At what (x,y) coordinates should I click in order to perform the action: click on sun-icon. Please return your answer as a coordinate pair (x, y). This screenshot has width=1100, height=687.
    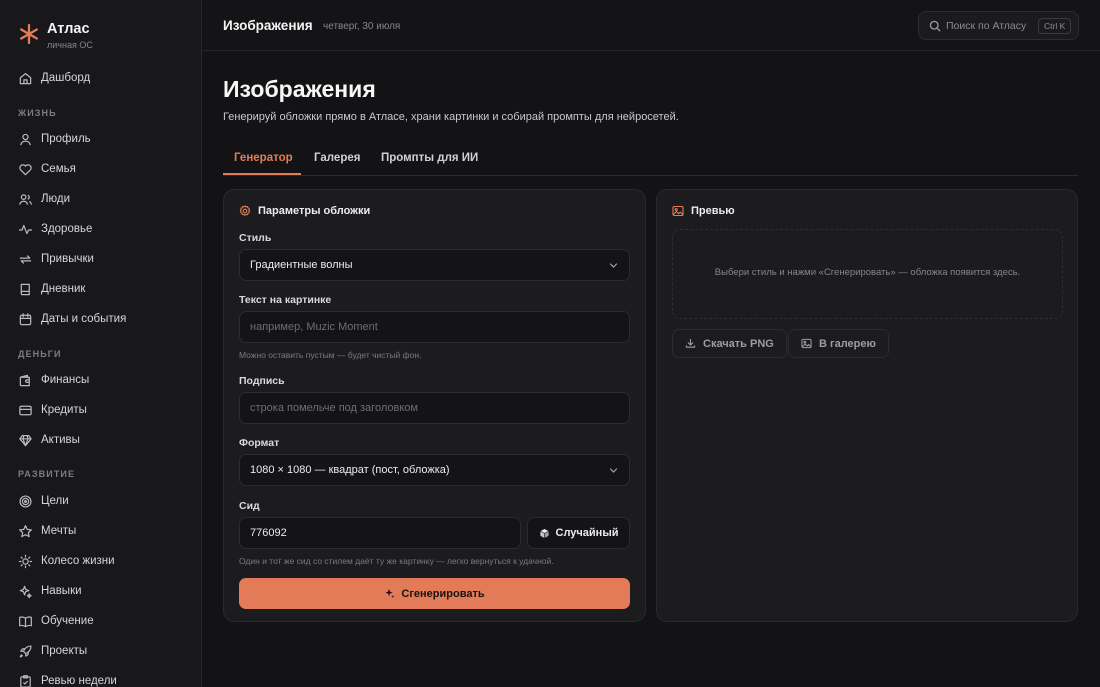
    Looking at the image, I should click on (25, 561).